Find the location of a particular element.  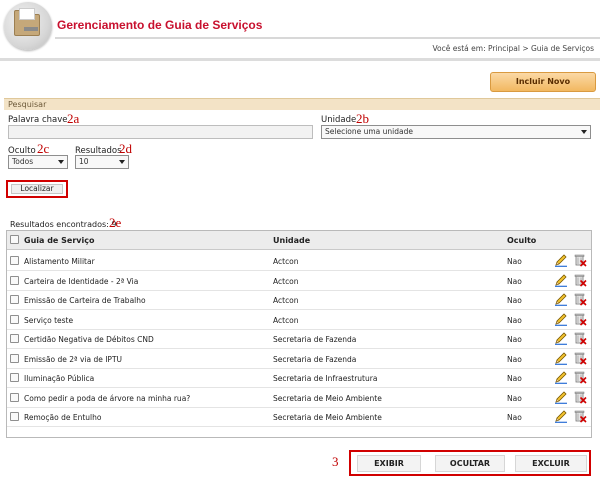

table-row: Emissão de Carteira de Trabalho Actcon Nao is located at coordinates (299, 300).